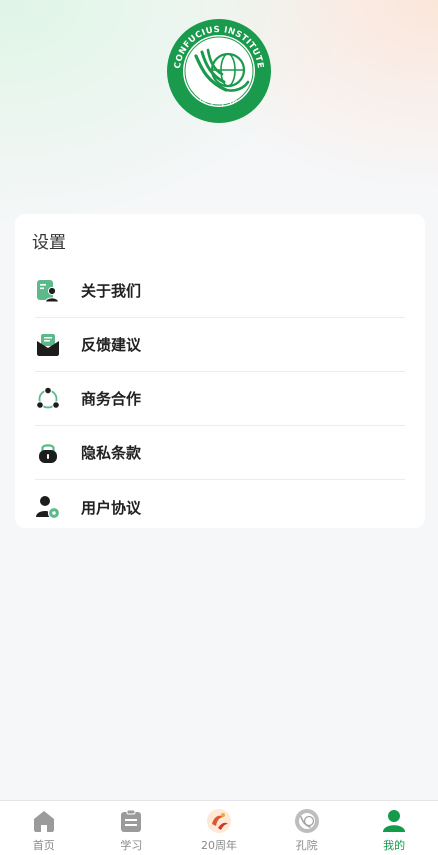 The height and width of the screenshot is (855, 438). What do you see at coordinates (111, 507) in the screenshot?
I see `menu-label: 用户协议` at bounding box center [111, 507].